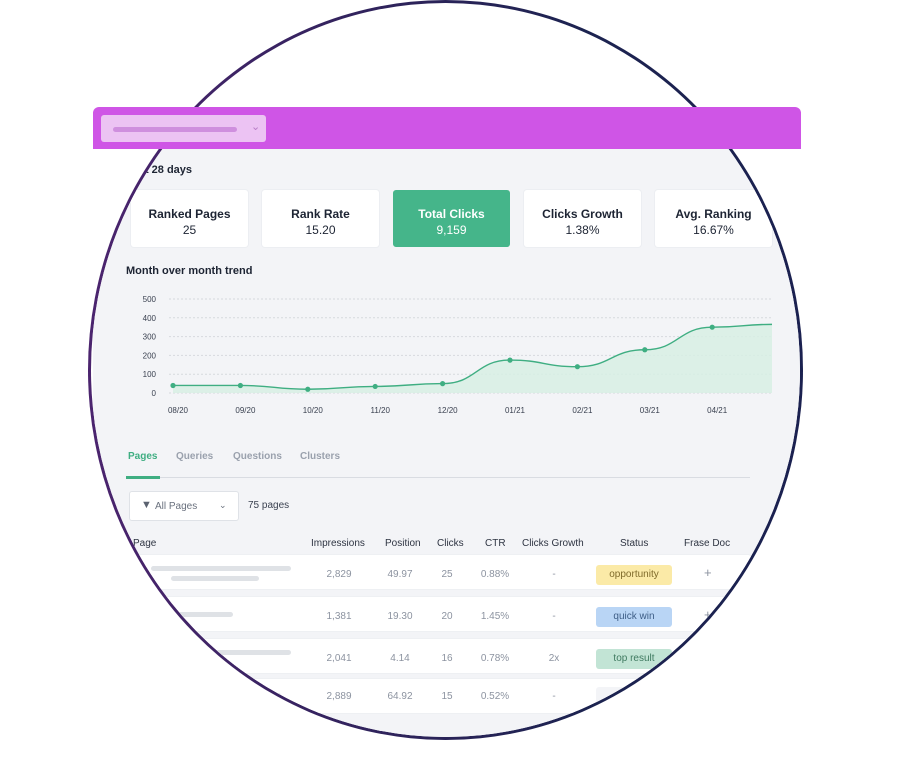 The image size is (900, 769). Describe the element at coordinates (400, 696) in the screenshot. I see `cell-position: 64.92` at that location.